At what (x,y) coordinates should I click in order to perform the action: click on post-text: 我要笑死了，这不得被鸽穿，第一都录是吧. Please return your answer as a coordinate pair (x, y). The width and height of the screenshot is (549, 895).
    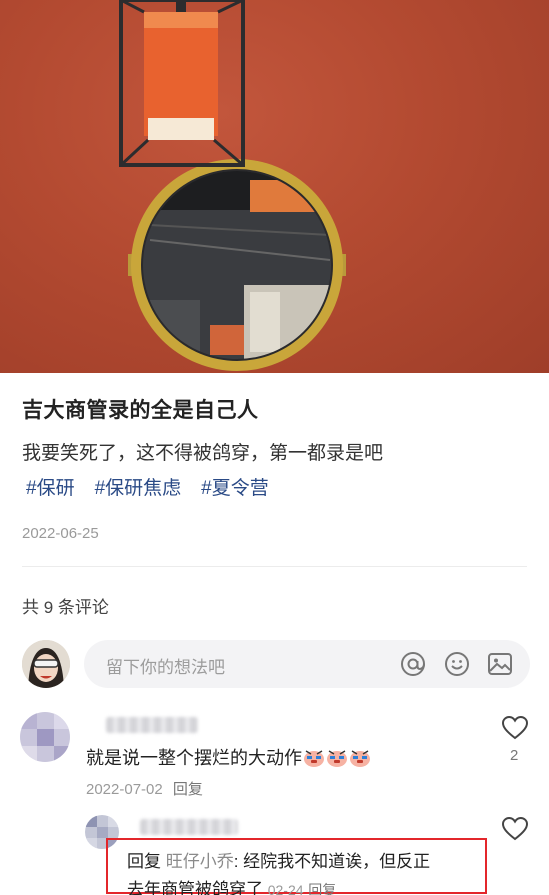
    Looking at the image, I should click on (203, 453).